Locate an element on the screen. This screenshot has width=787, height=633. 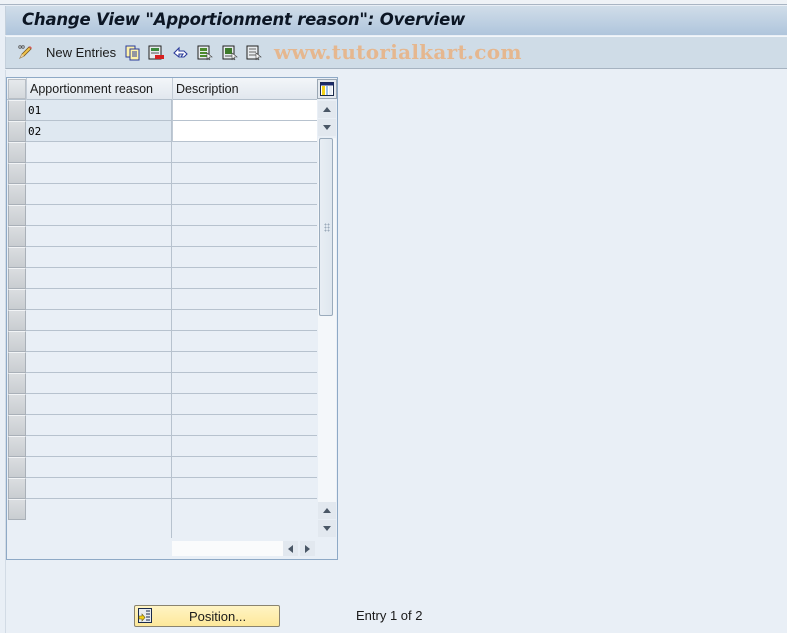
horizontal-scroll-track is located at coordinates (227, 548).